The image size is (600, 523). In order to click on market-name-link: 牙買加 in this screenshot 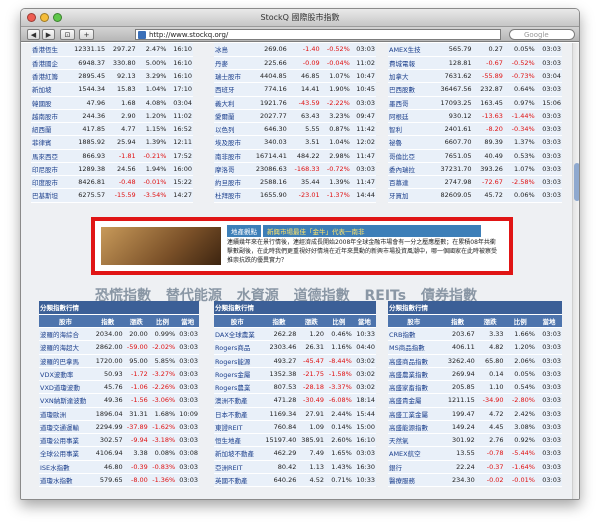, I will do `click(409, 195)`.